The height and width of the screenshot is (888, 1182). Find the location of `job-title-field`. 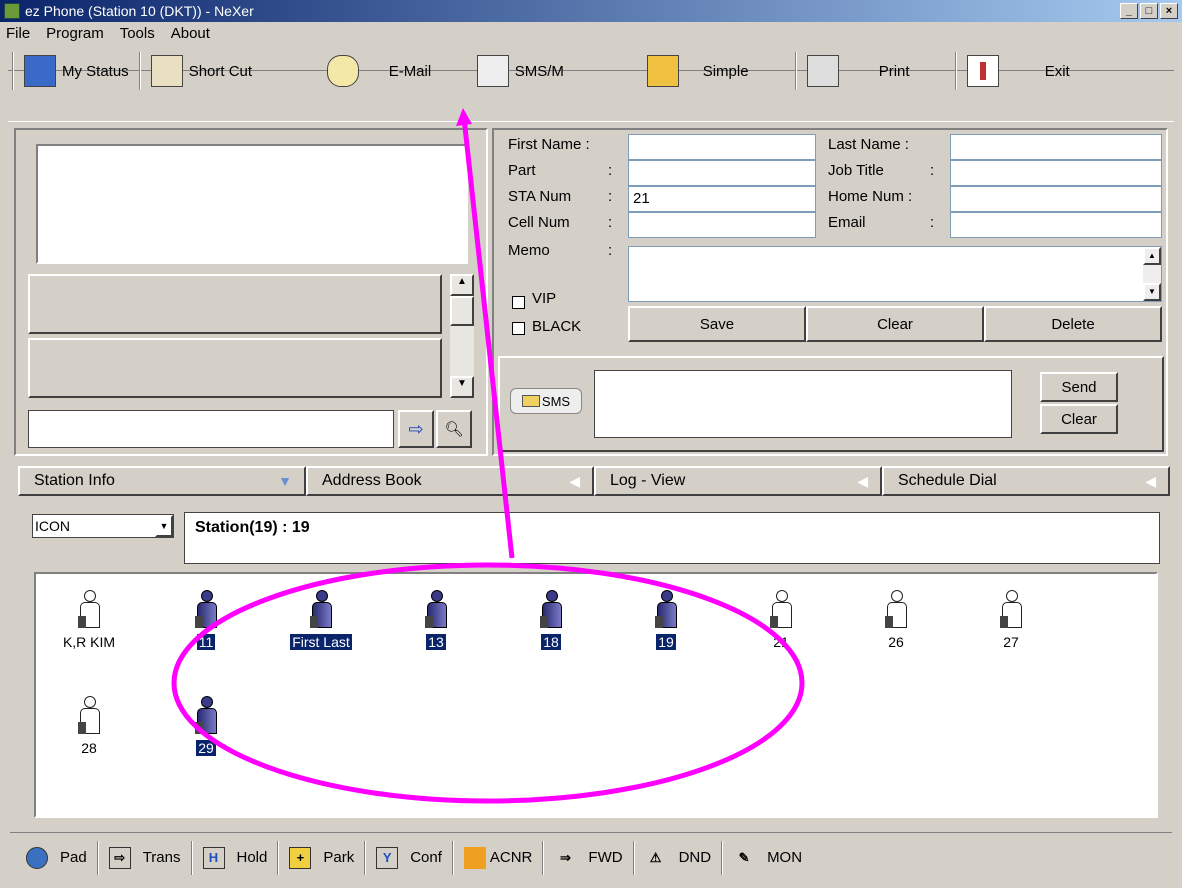

job-title-field is located at coordinates (1056, 173).